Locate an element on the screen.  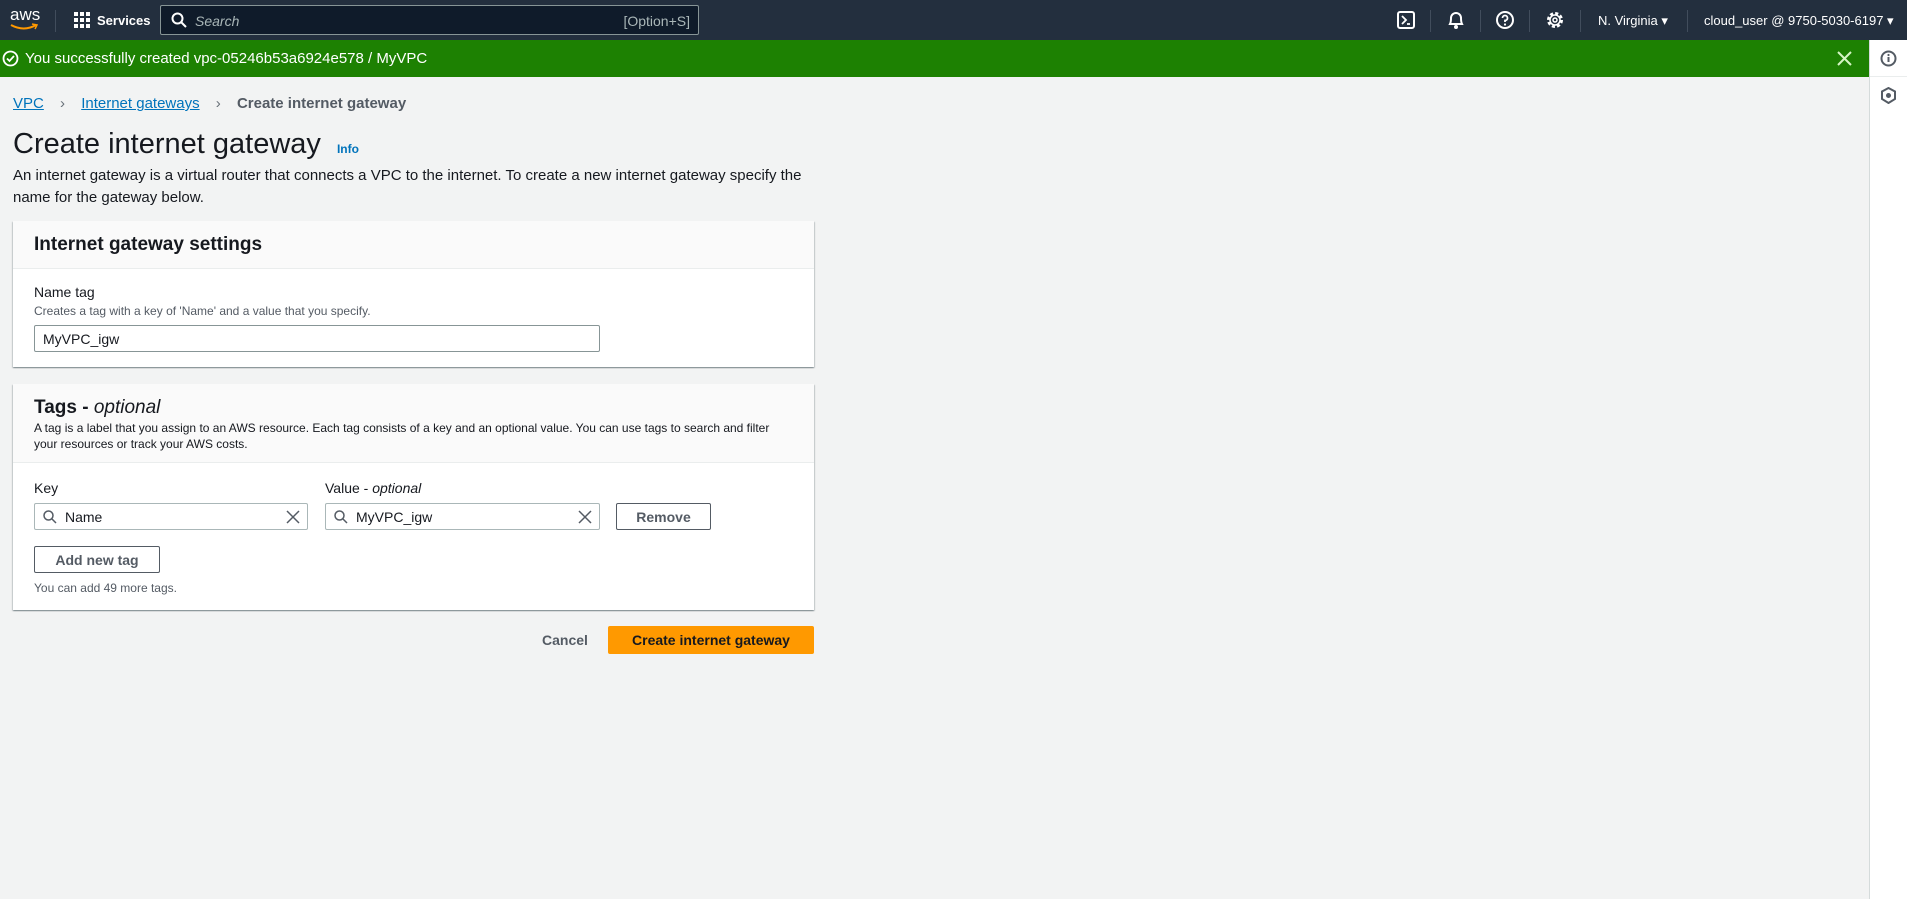
name-tag-input: MyVPC_igw is located at coordinates (317, 338).